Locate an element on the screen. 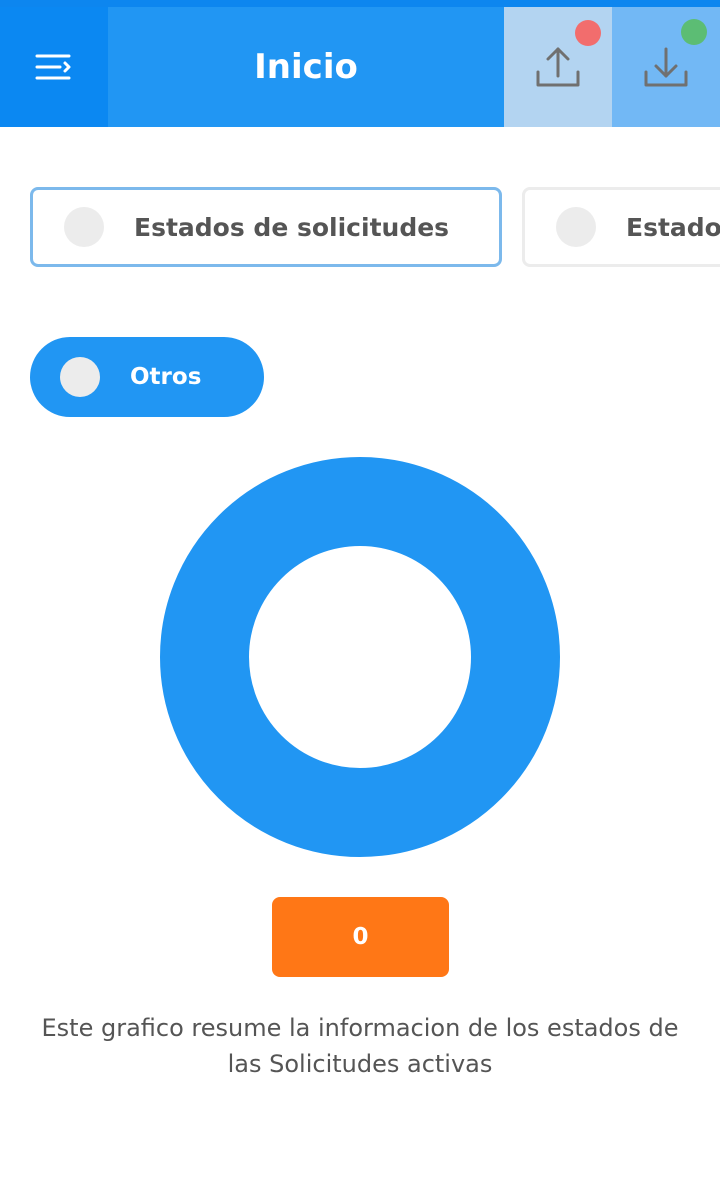 Image resolution: width=720 pixels, height=1188 pixels. tab-label: Estado is located at coordinates (673, 227).